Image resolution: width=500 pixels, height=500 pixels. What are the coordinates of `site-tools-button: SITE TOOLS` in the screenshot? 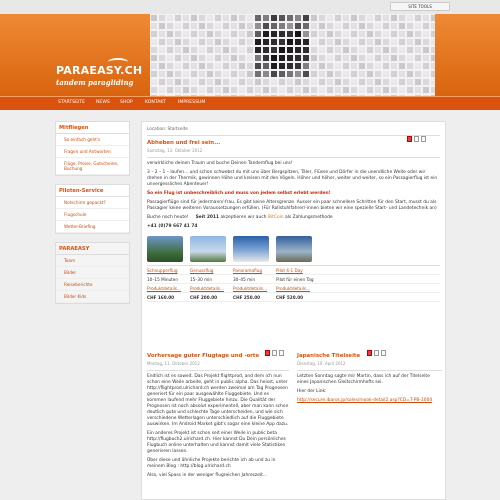 It's located at (420, 6).